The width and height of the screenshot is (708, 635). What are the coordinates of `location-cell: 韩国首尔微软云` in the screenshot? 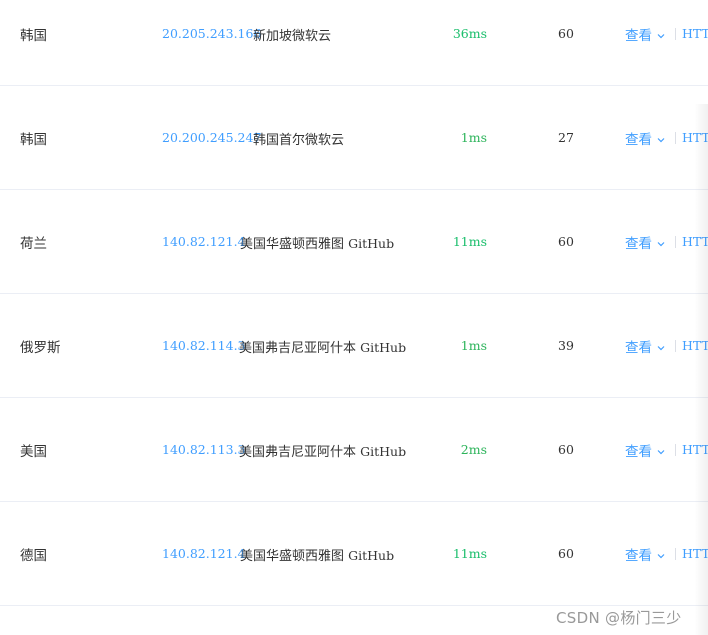 It's located at (298, 138).